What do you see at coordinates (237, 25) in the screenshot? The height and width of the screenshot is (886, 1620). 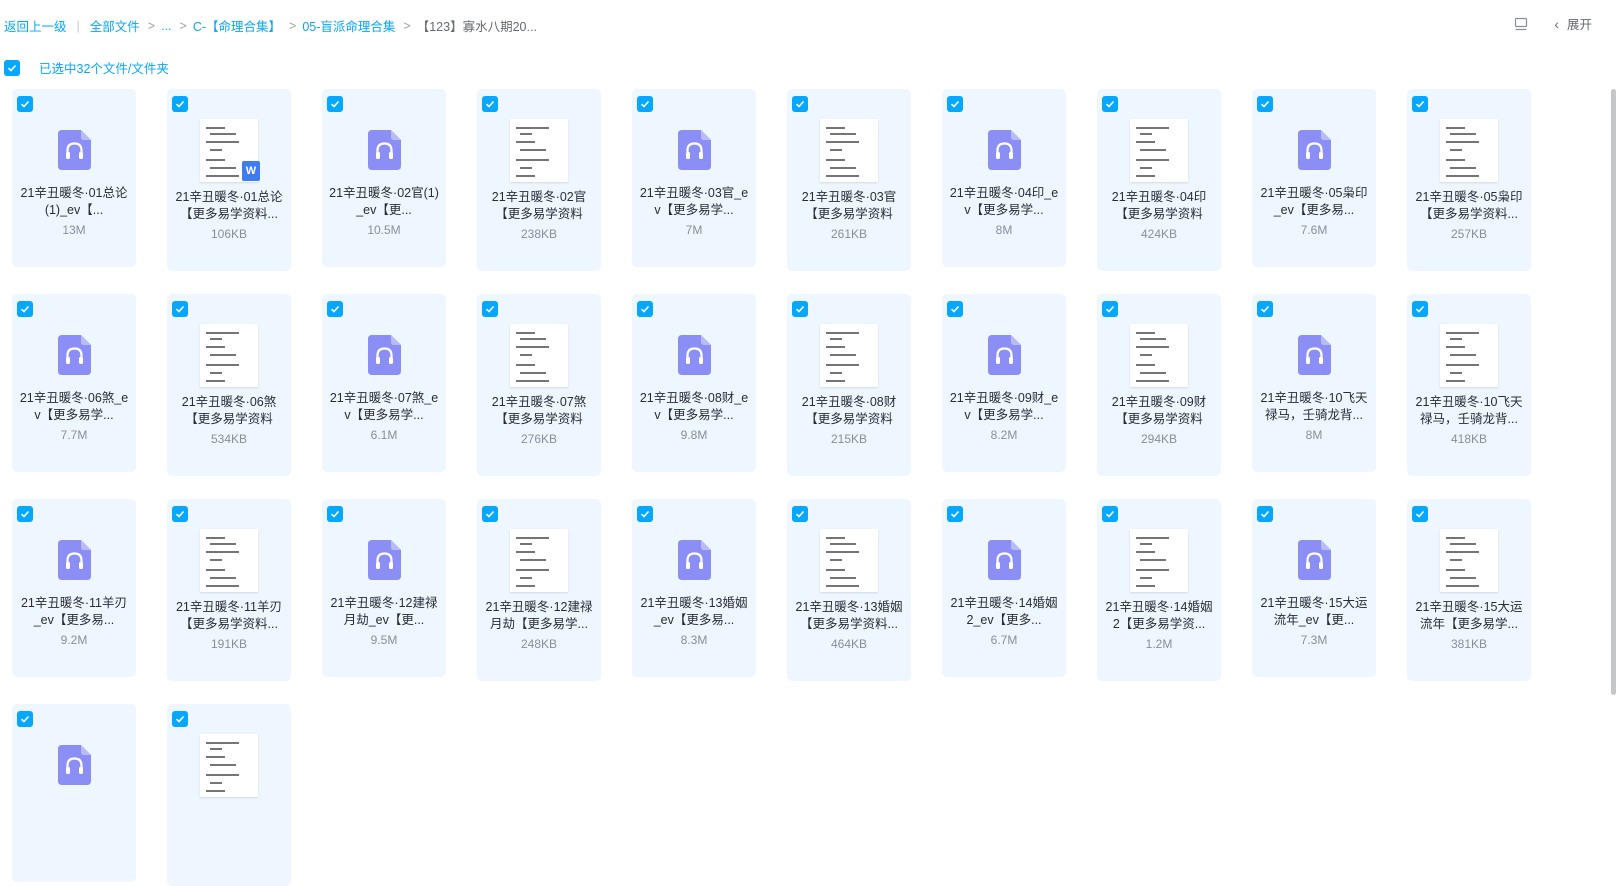 I see `breadcrumb-folder-c: C-【命理合集】` at bounding box center [237, 25].